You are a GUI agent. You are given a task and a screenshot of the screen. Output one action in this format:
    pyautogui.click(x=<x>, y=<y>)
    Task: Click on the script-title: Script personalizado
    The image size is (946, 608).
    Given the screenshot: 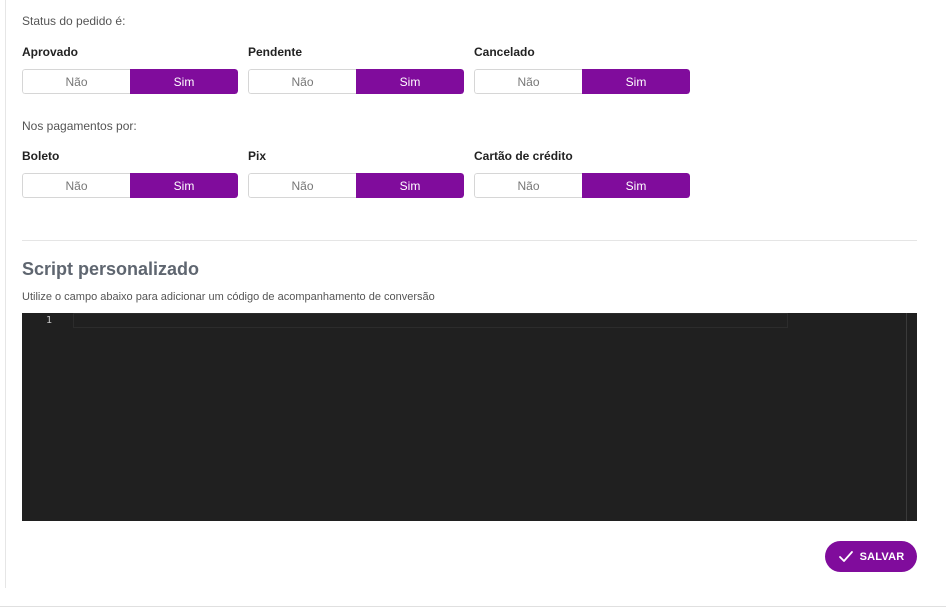 What is the action you would take?
    pyautogui.click(x=111, y=269)
    